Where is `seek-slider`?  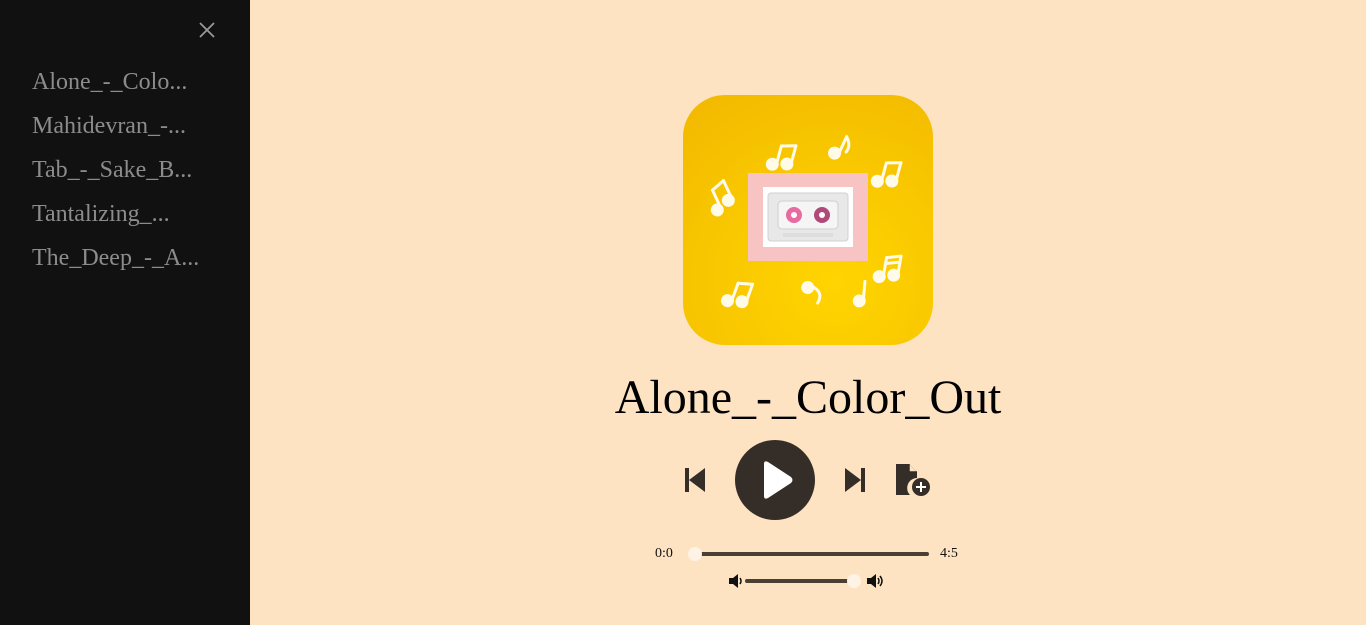
seek-slider is located at coordinates (808, 554).